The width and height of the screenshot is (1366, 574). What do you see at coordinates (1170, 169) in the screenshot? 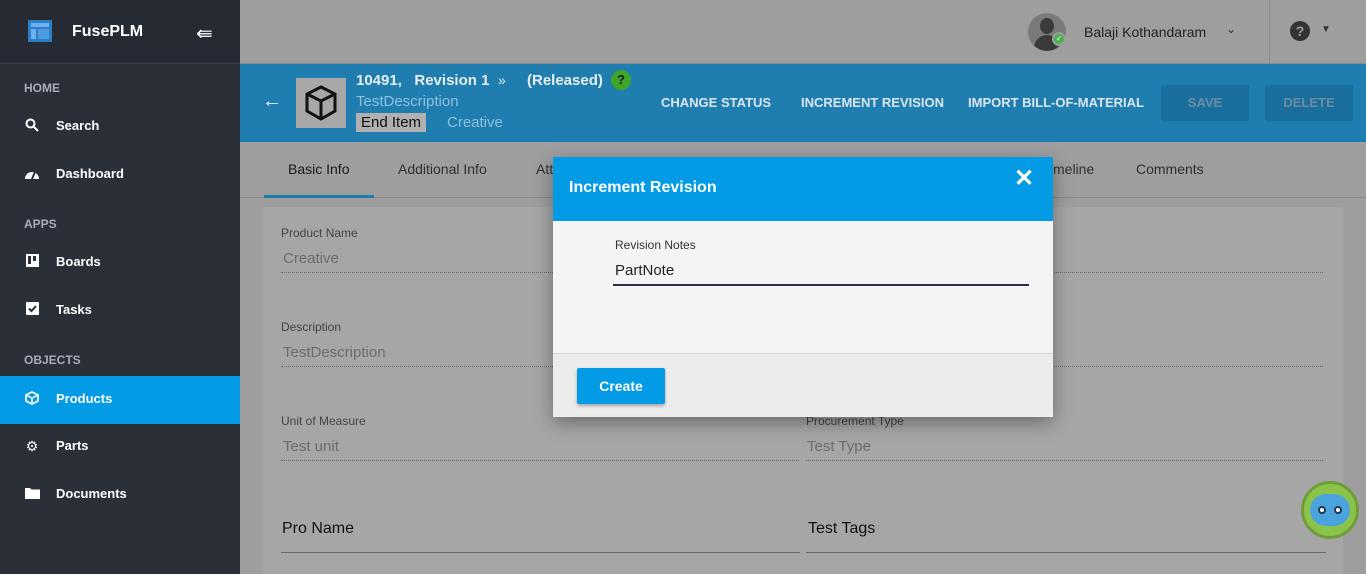
I see `tab-comments: Comments` at bounding box center [1170, 169].